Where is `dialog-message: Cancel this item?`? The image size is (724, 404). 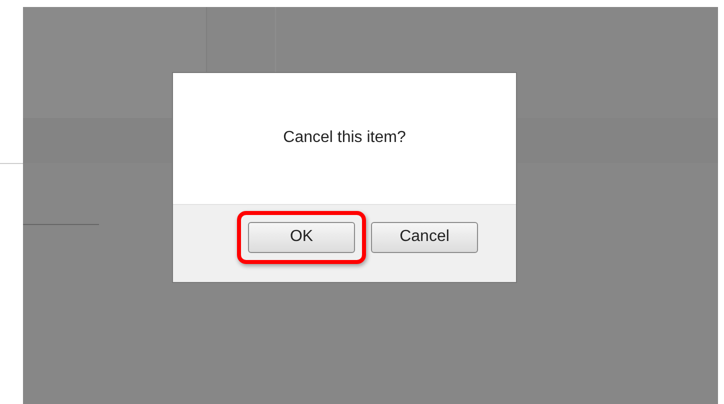 dialog-message: Cancel this item? is located at coordinates (344, 138).